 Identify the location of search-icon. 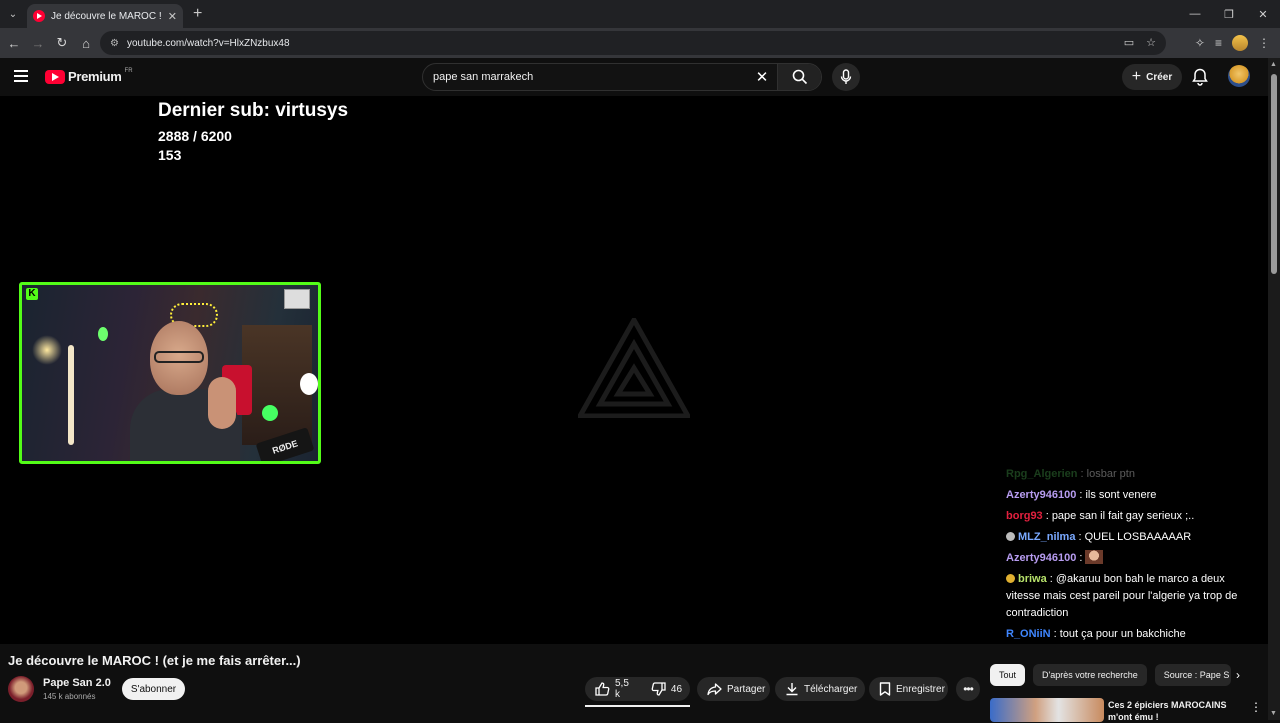
(799, 77).